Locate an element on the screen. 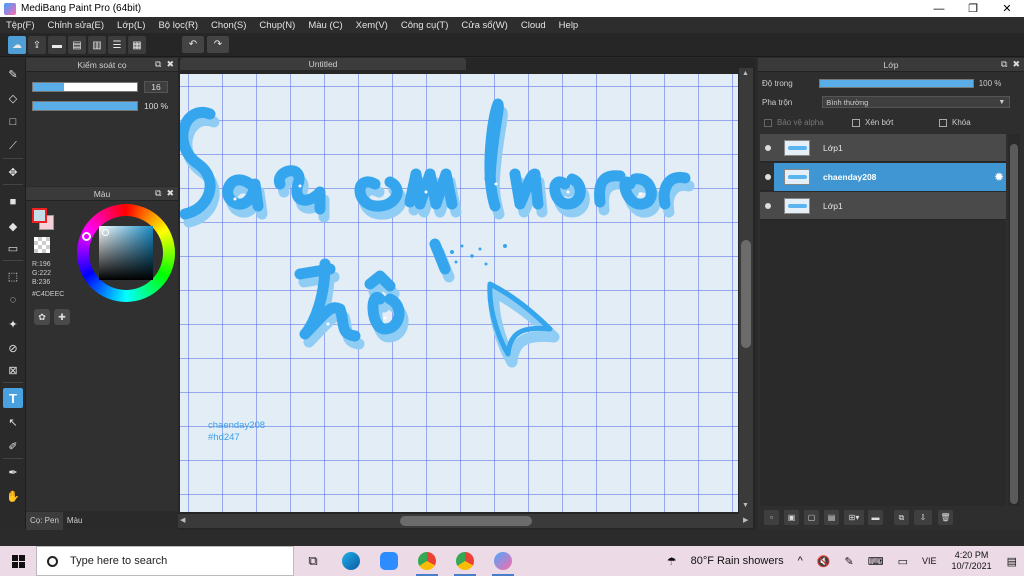 The image size is (1024, 576). eyedropper-icon: ✒ is located at coordinates (13, 472).